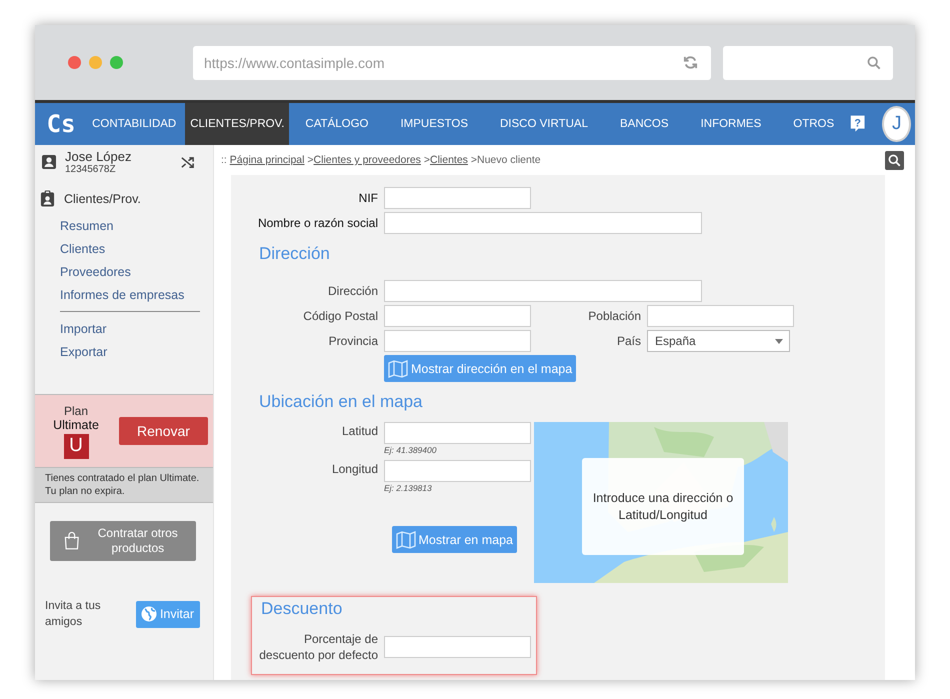 The height and width of the screenshot is (699, 950). Describe the element at coordinates (896, 124) in the screenshot. I see `user-avatar: J` at that location.